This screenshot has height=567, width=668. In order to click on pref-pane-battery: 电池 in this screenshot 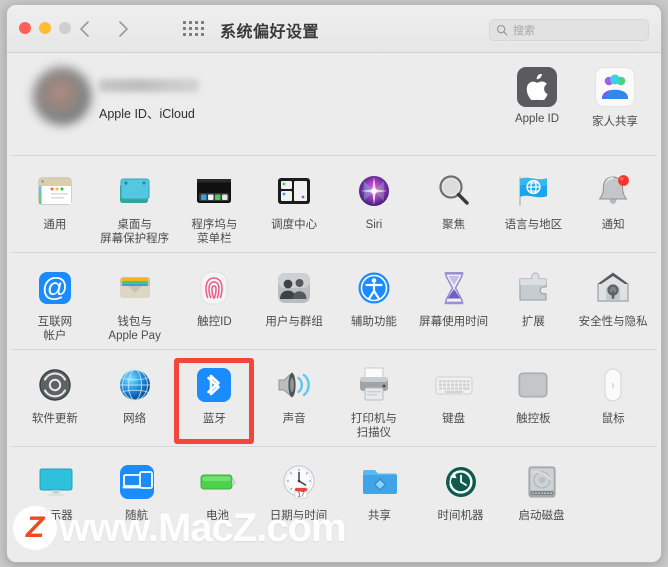, I will do `click(217, 490)`.